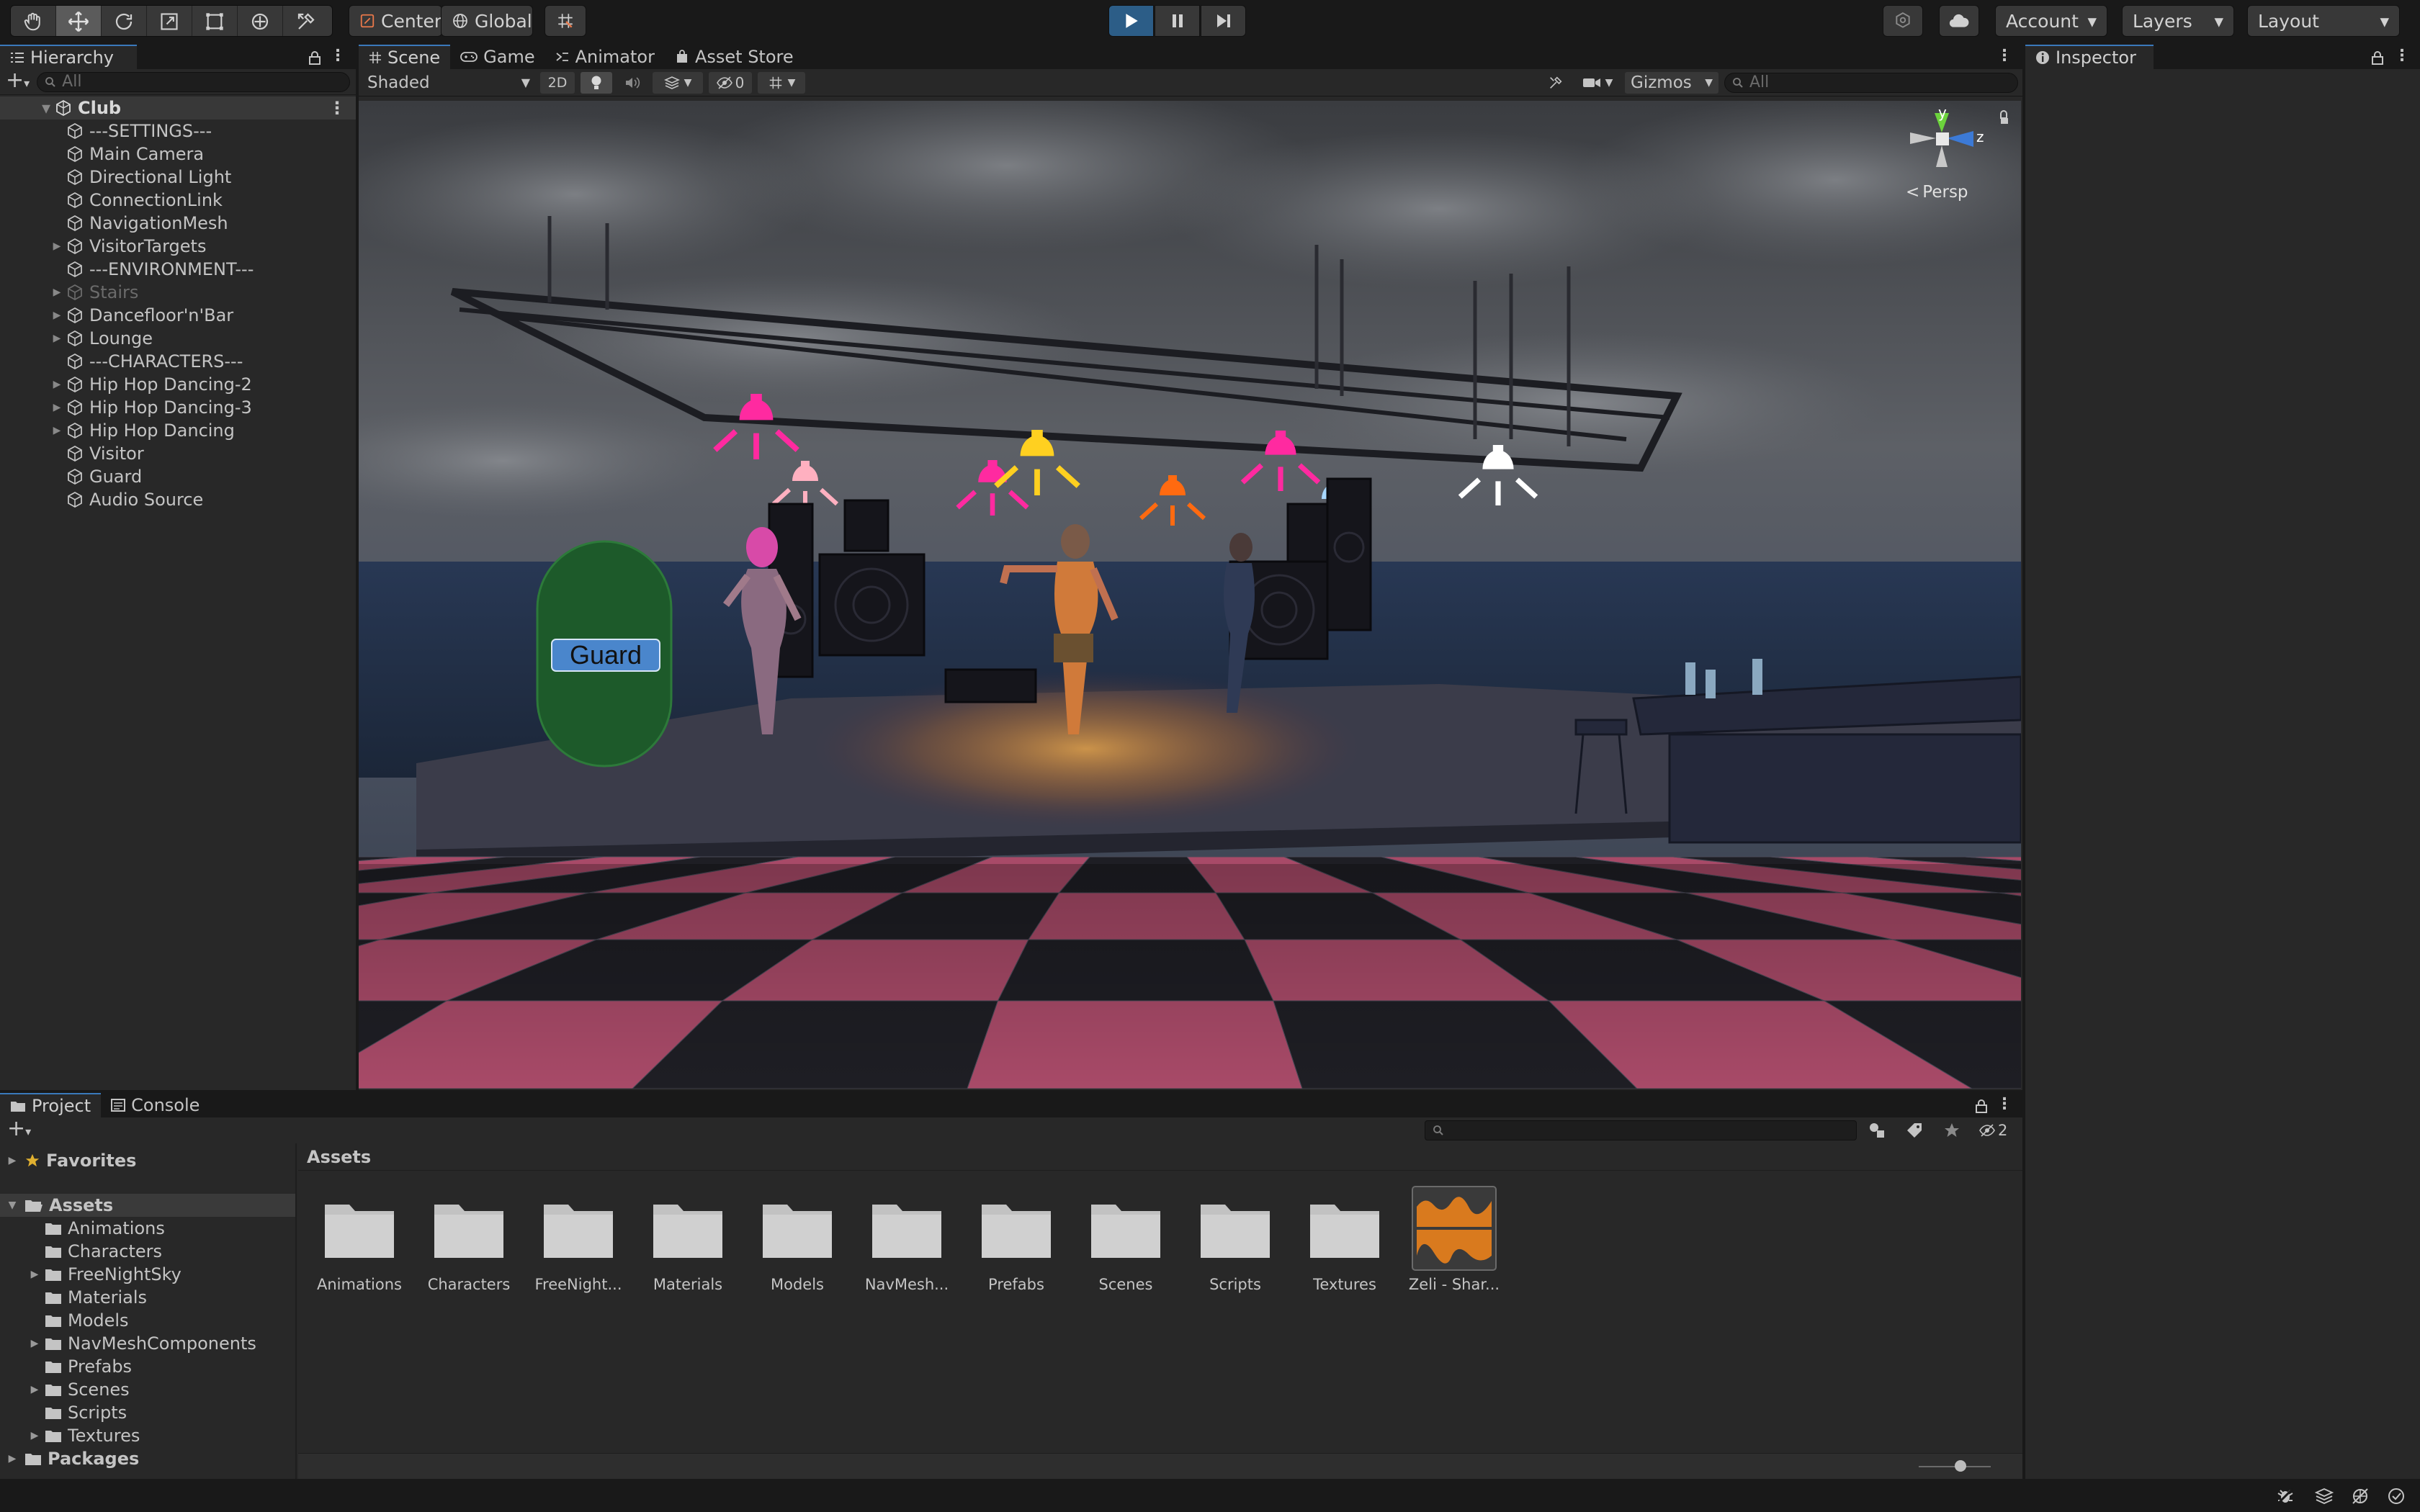 This screenshot has width=2420, height=1512. Describe the element at coordinates (178, 292) in the screenshot. I see `hierarchy-item: ▶ Stairs` at that location.